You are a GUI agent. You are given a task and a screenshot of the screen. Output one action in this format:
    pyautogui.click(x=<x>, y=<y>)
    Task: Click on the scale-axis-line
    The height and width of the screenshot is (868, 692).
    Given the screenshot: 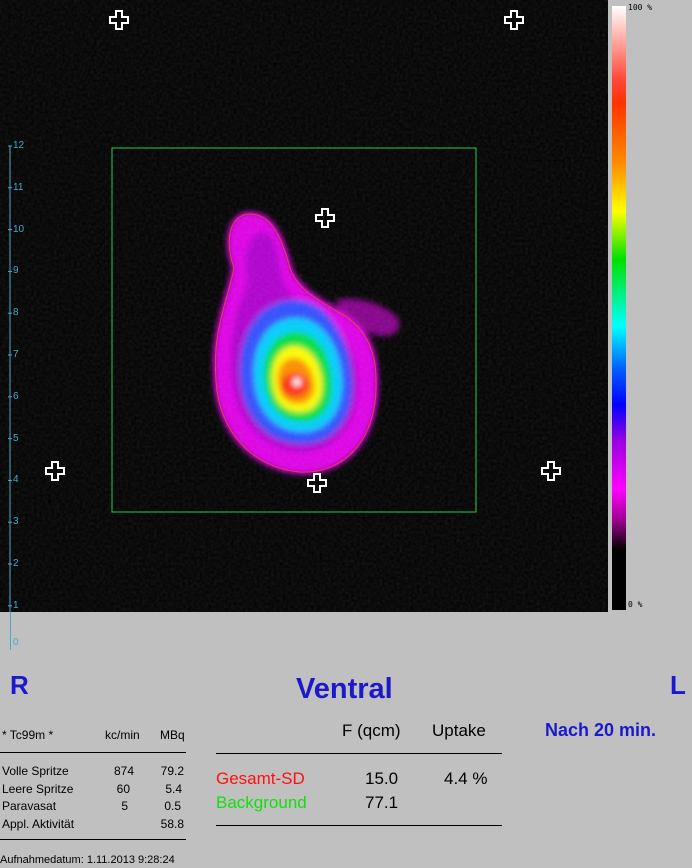 What is the action you would take?
    pyautogui.click(x=10, y=631)
    